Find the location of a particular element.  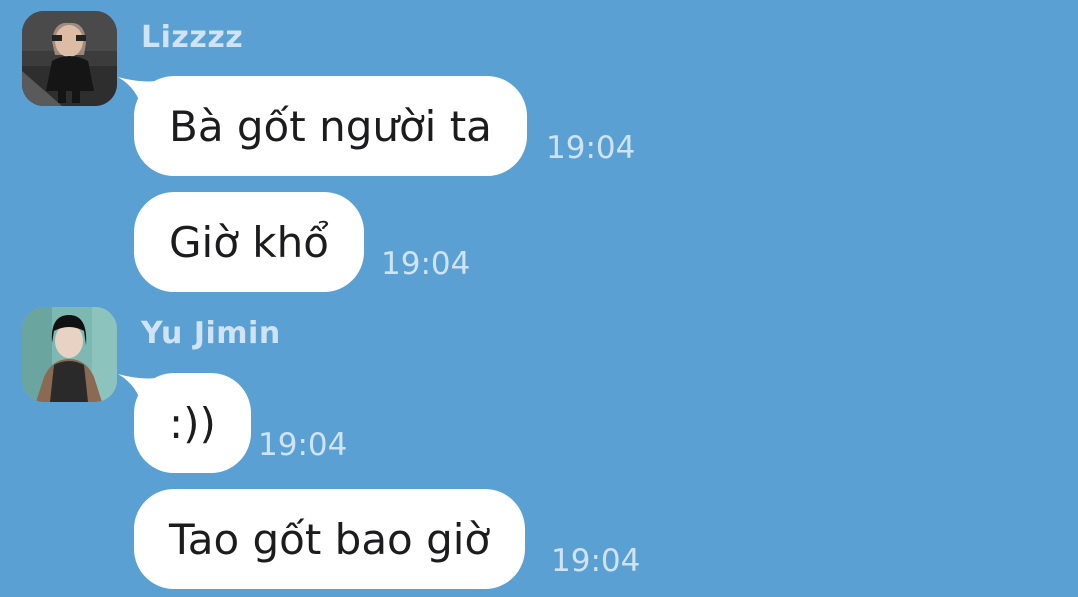

message-bubble: :)) is located at coordinates (192, 423).